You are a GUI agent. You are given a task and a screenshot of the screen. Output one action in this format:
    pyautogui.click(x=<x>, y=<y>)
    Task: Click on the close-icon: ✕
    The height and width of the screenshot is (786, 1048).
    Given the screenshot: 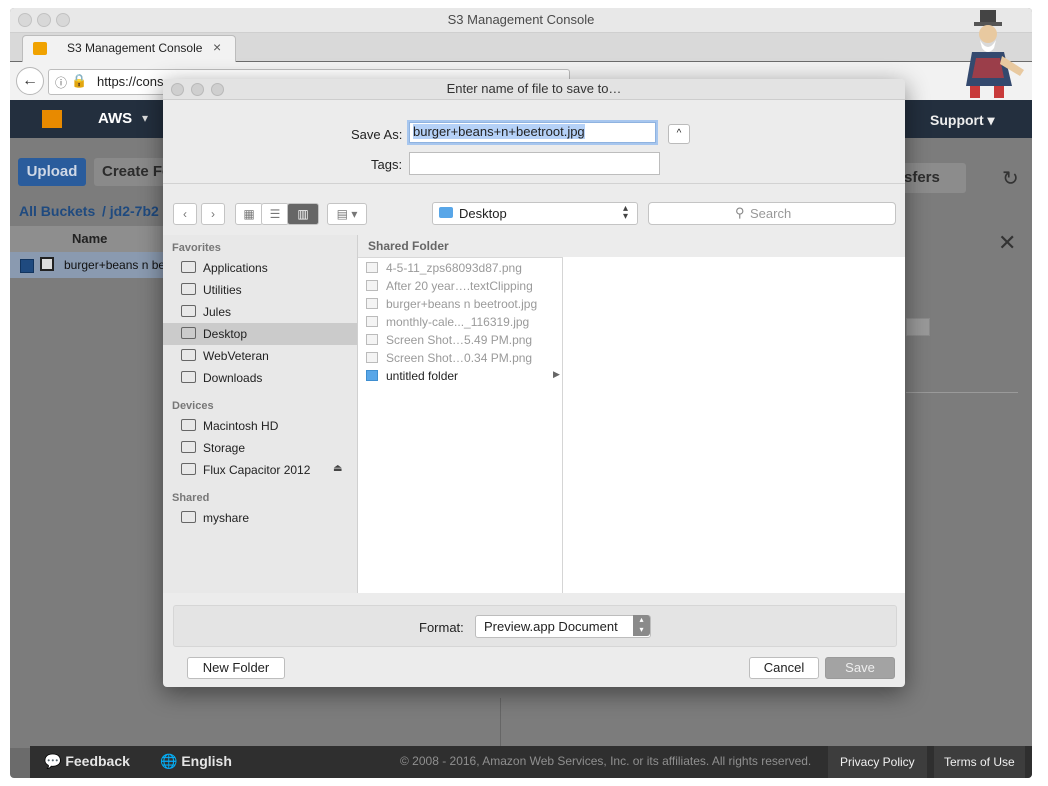 What is the action you would take?
    pyautogui.click(x=1007, y=243)
    